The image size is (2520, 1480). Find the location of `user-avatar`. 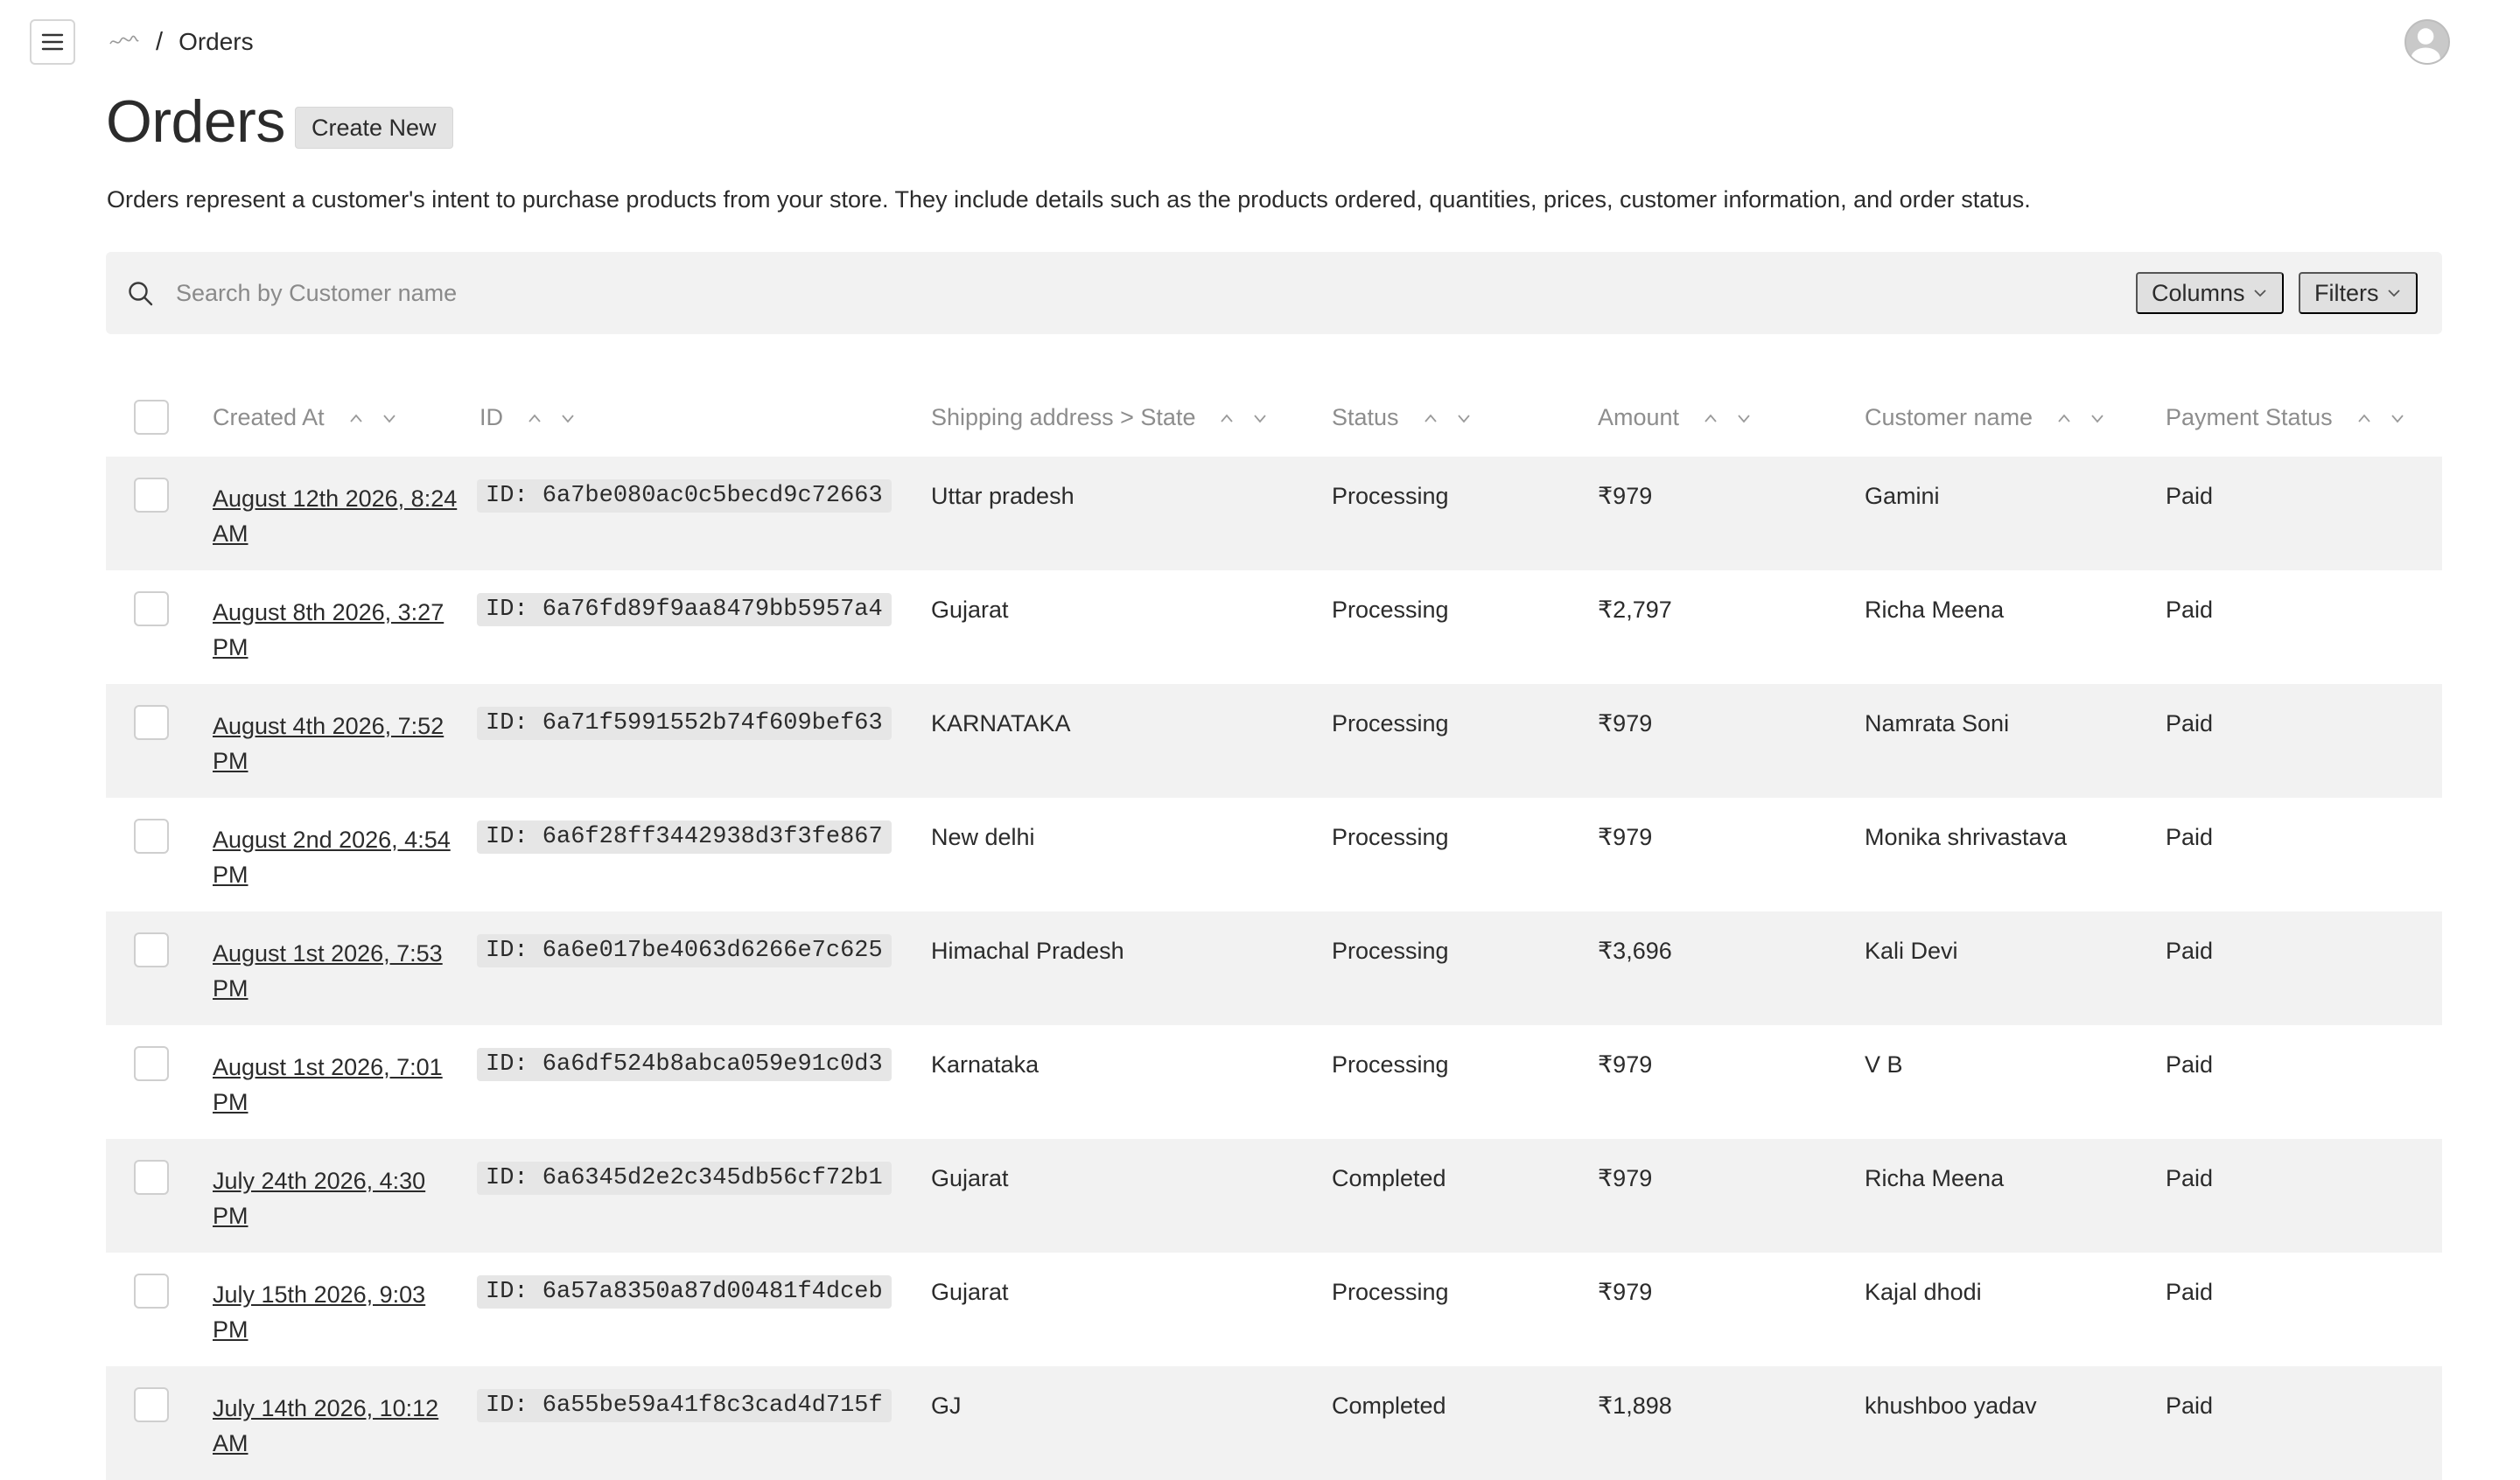

user-avatar is located at coordinates (2427, 42).